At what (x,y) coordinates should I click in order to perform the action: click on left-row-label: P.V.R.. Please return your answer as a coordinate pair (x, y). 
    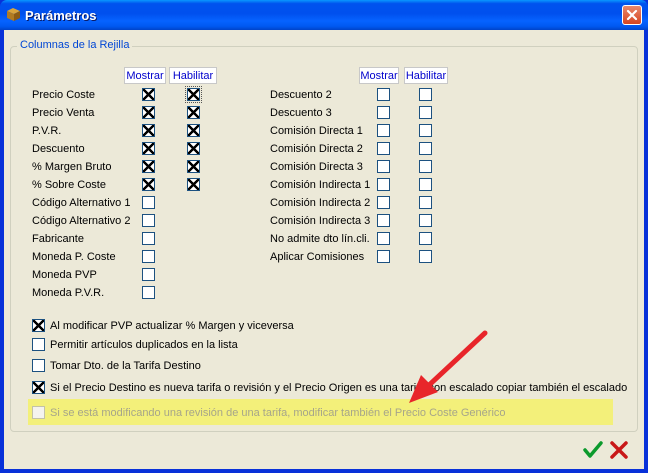
    Looking at the image, I should click on (47, 131).